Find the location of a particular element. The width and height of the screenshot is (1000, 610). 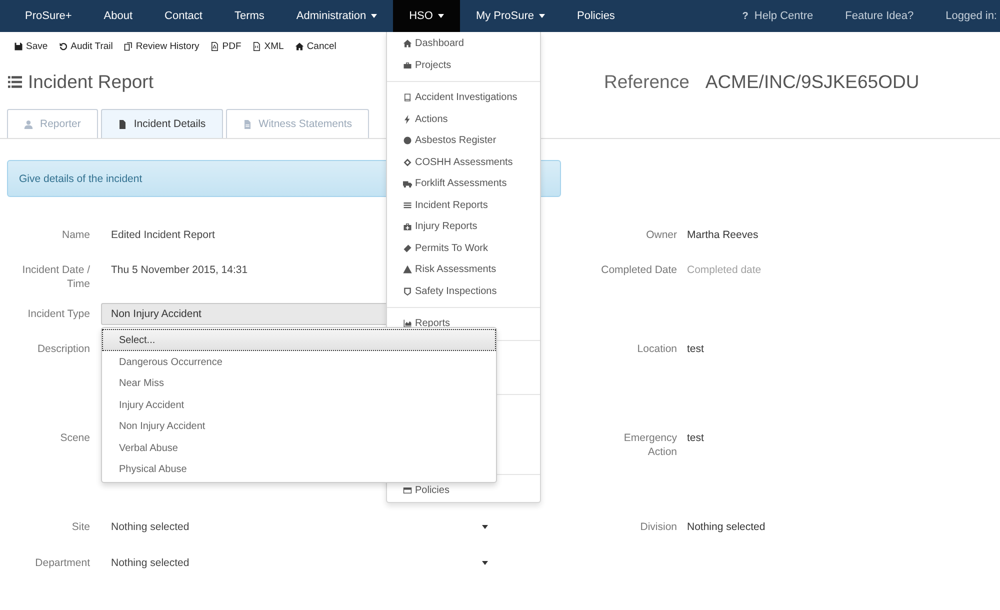

card-icon is located at coordinates (407, 490).